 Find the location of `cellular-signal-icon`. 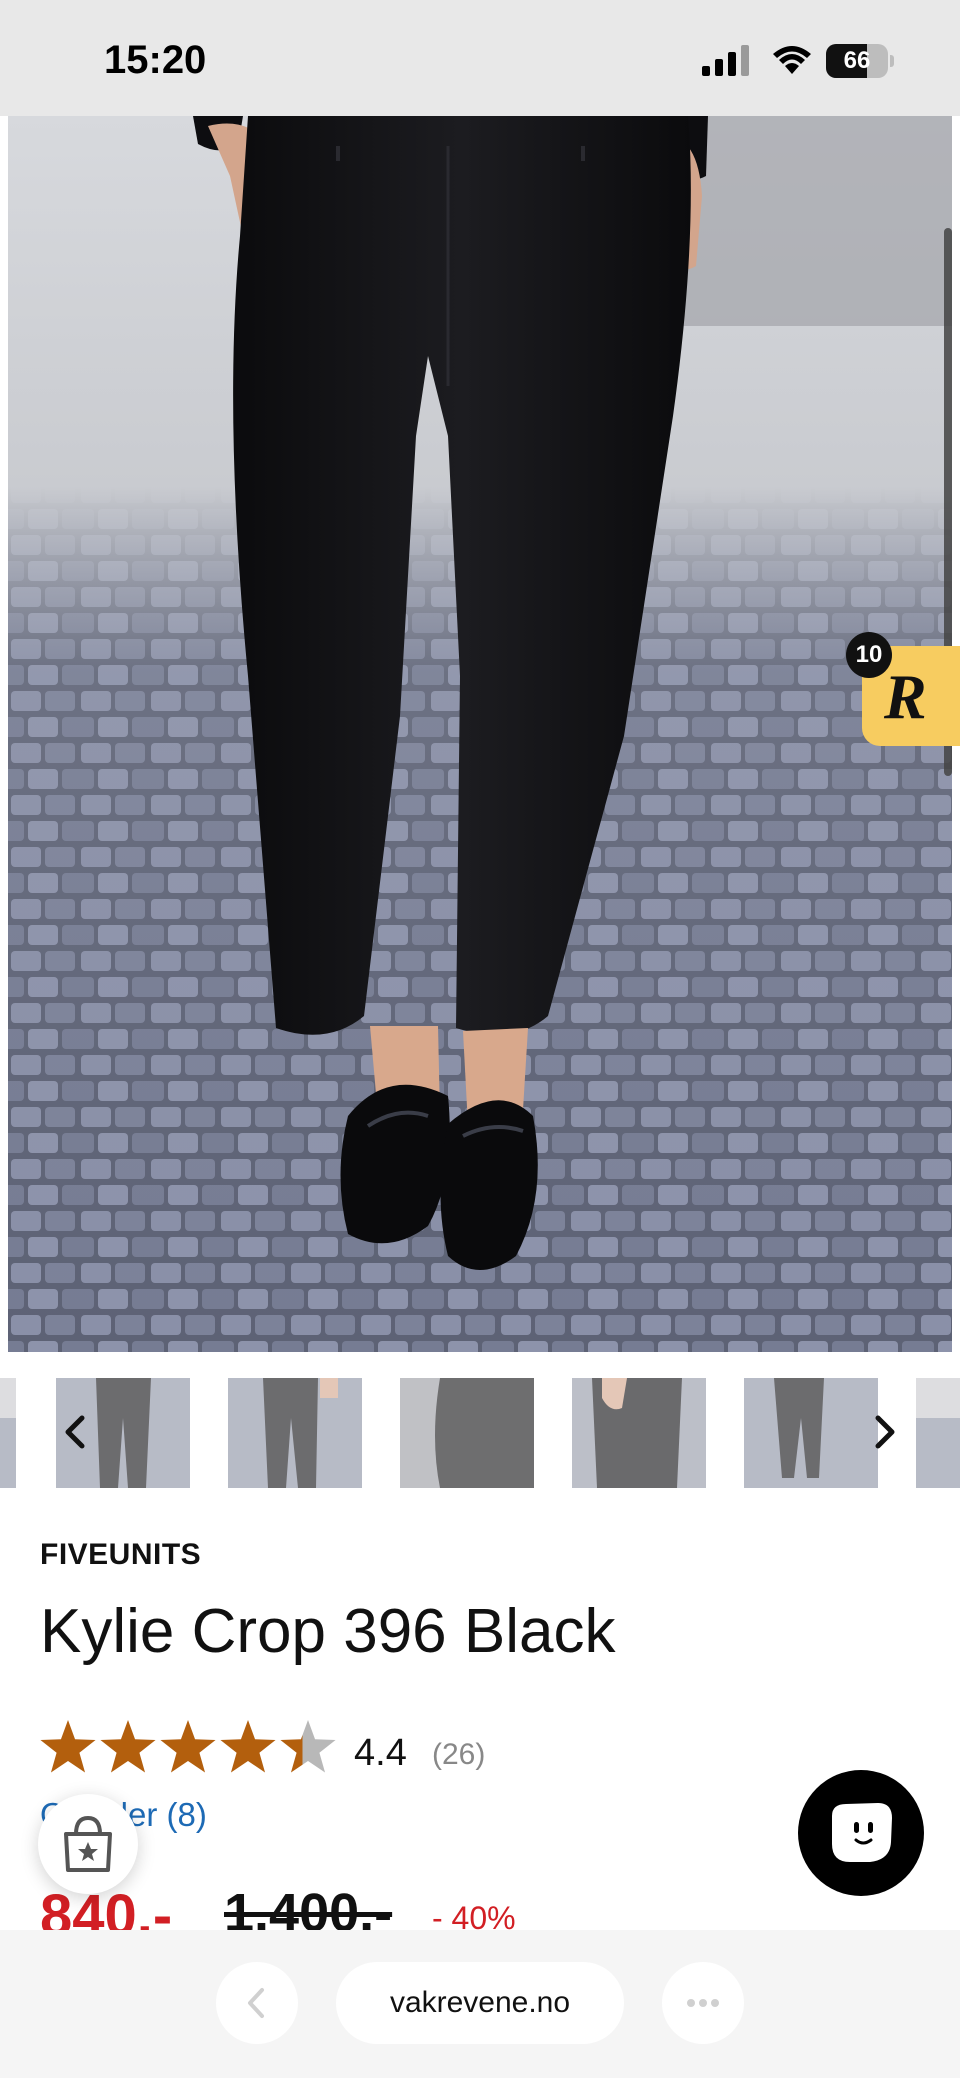

cellular-signal-icon is located at coordinates (725, 60).